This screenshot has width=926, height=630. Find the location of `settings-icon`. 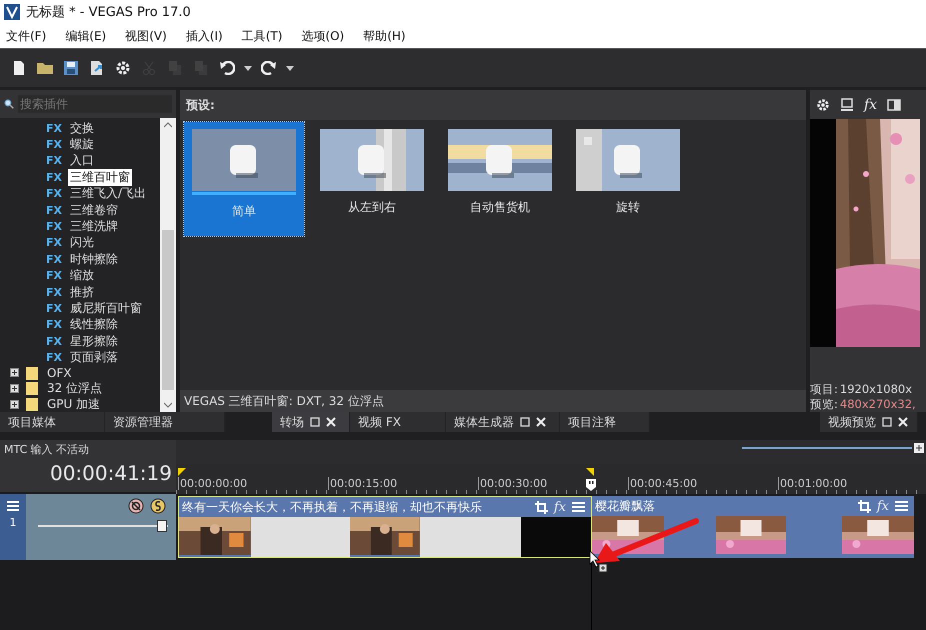

settings-icon is located at coordinates (823, 105).